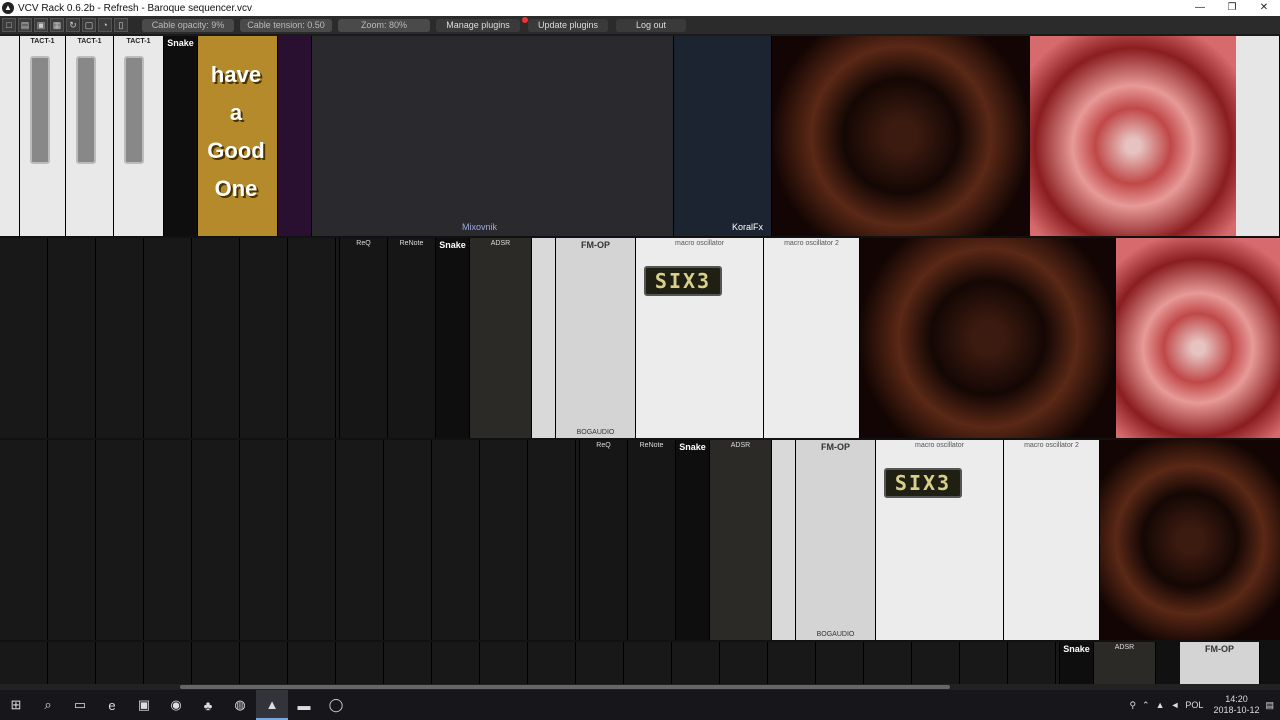  I want to click on cable-tension-slider: Cable tension: 0.50, so click(286, 25).